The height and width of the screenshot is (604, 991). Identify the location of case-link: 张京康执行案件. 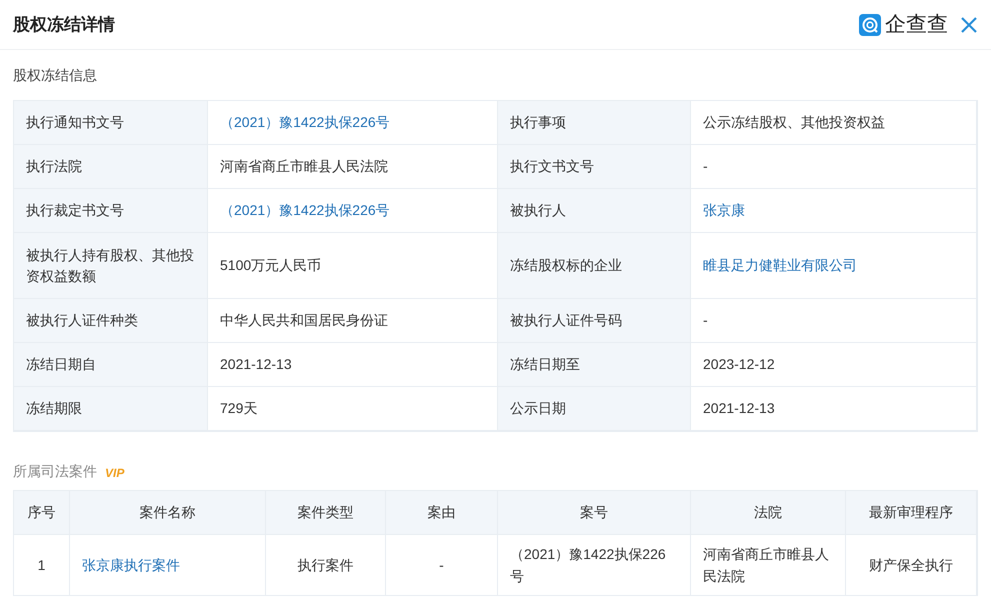
(131, 565).